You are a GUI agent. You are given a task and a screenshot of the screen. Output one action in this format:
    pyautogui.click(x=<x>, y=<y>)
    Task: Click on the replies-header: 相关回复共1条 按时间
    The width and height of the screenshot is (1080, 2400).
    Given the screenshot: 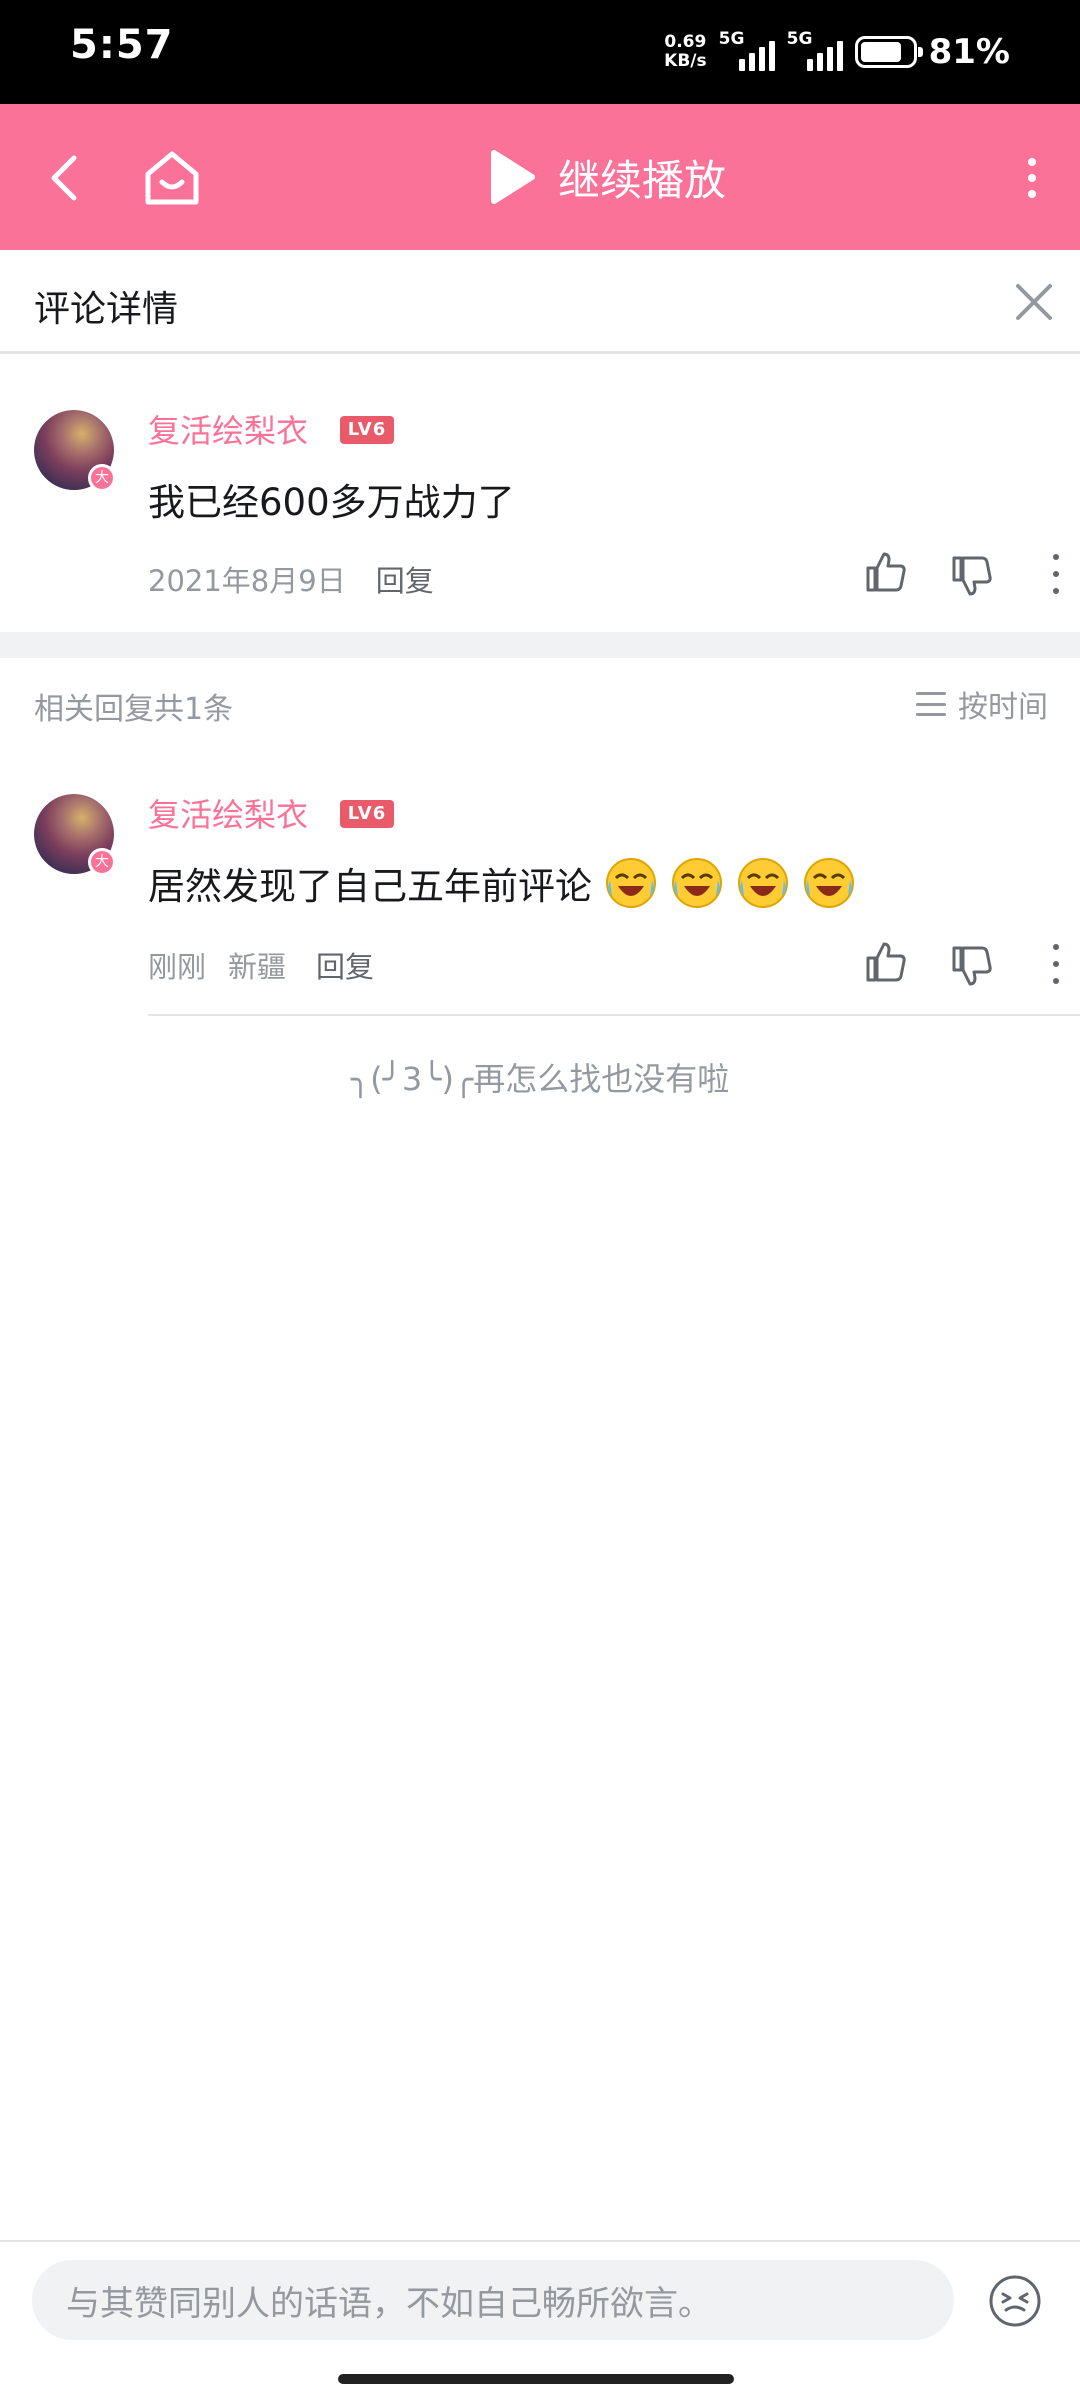 What is the action you would take?
    pyautogui.click(x=540, y=703)
    